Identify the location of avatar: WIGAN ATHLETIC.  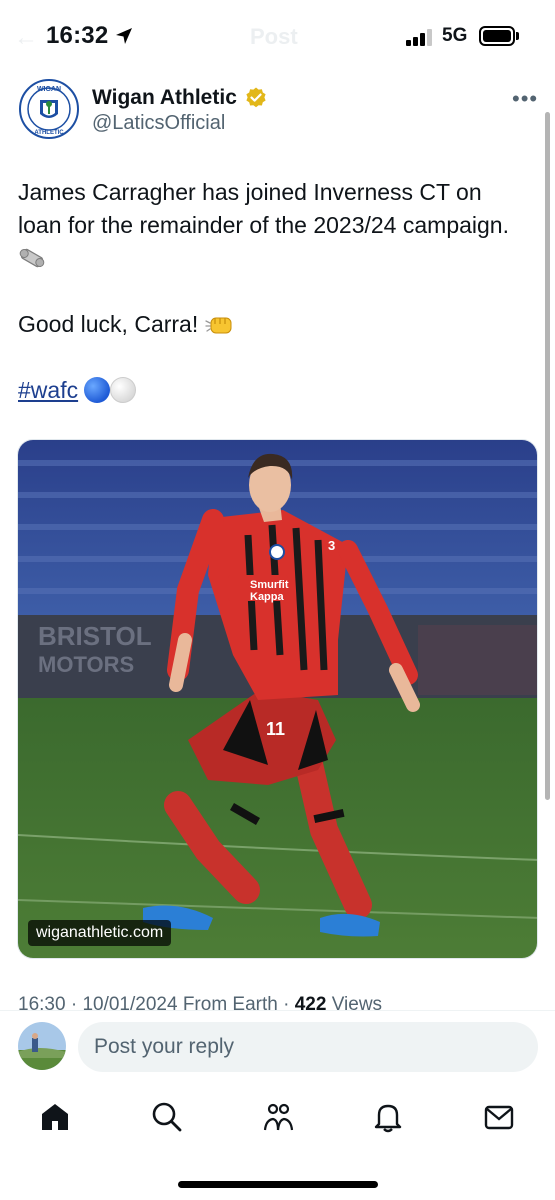
(49, 109).